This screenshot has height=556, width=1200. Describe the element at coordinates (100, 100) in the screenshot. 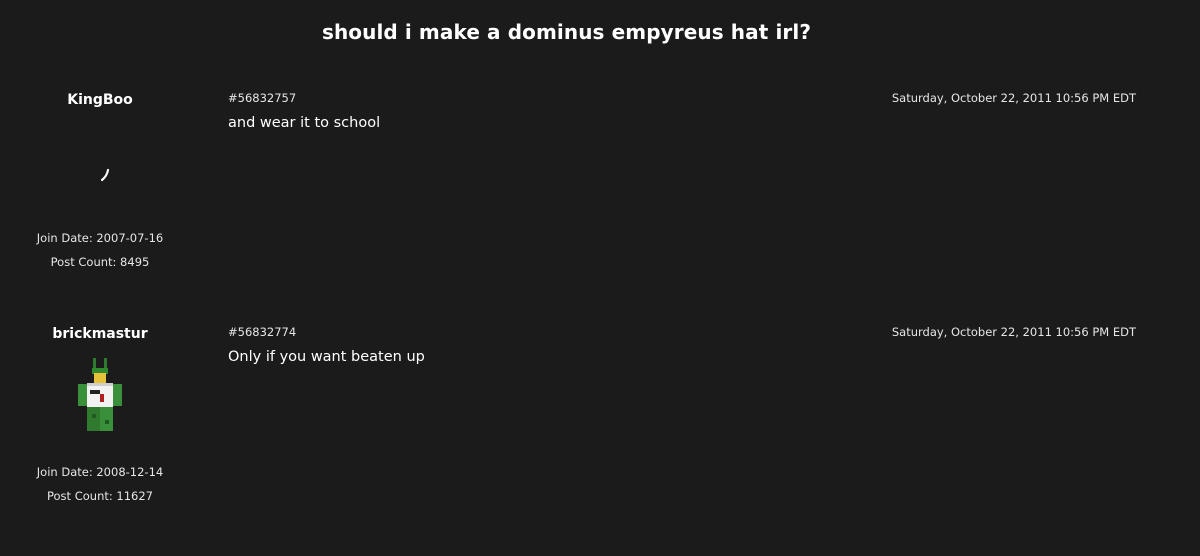

I see `author-username: KingBoo` at that location.